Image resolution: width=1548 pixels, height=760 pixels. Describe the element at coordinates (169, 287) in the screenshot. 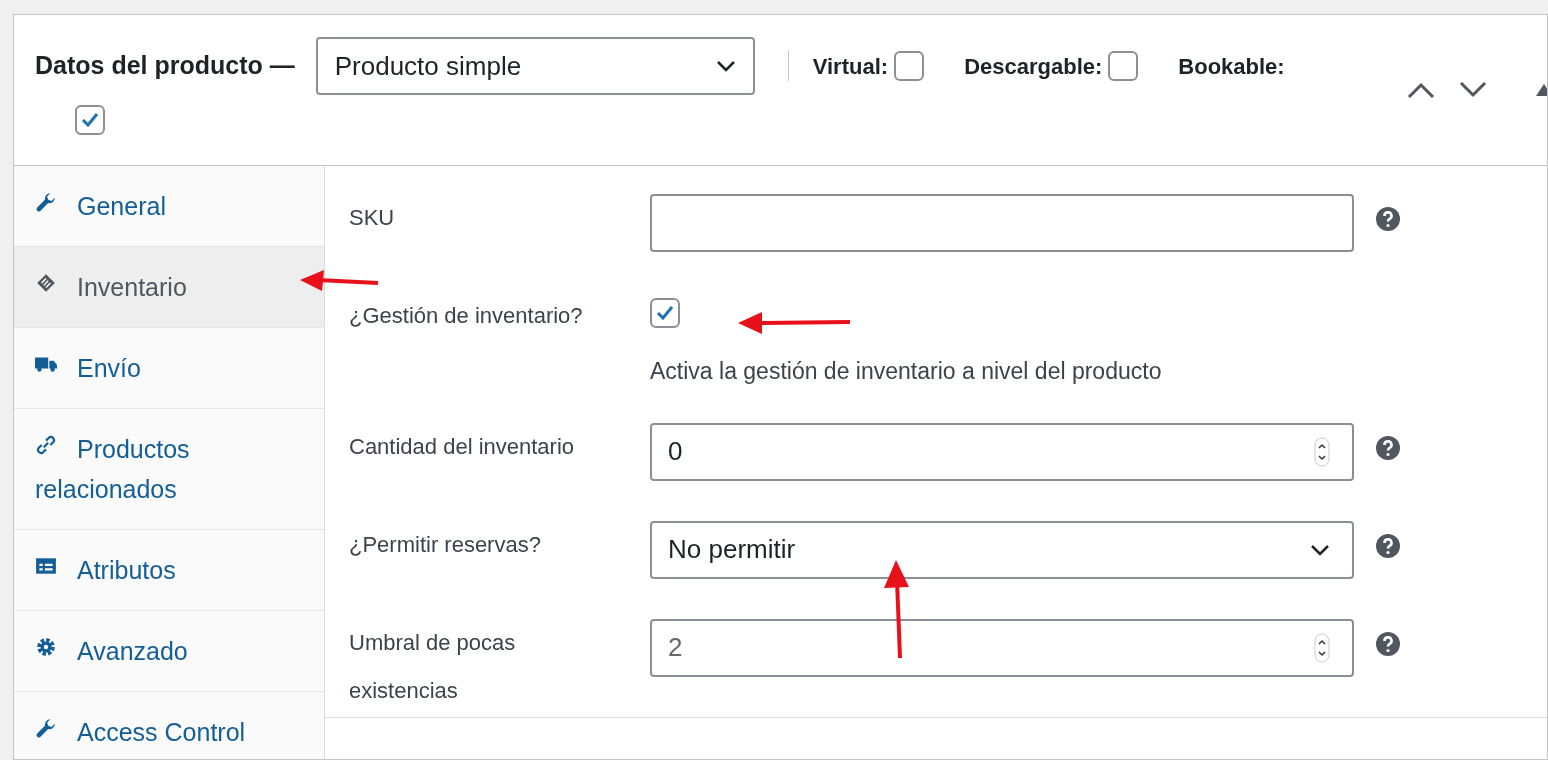

I see `sidebar-tab: Inventario` at that location.